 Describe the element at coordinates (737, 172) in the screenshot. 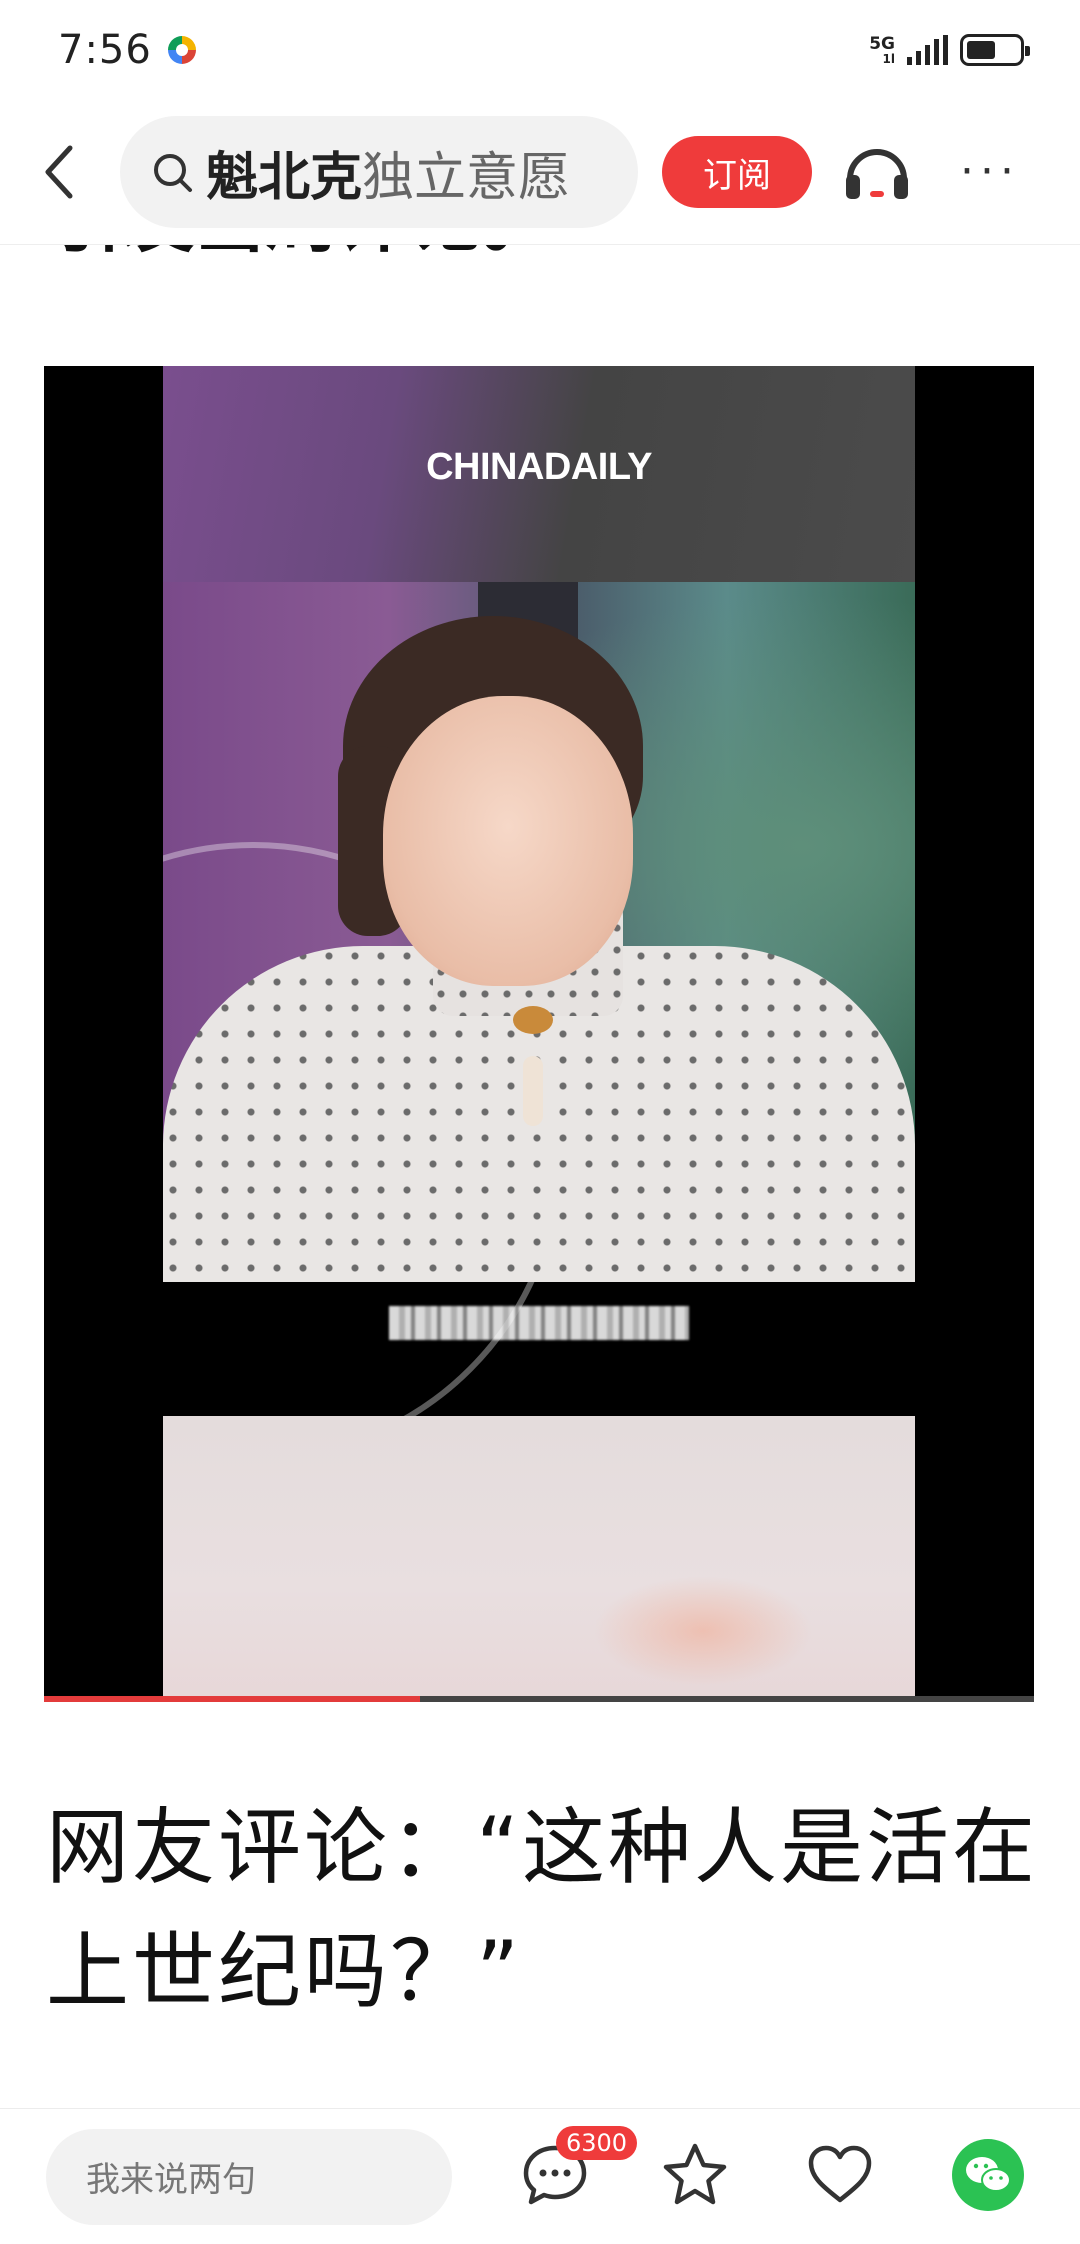

I see `subscribe-button: 订阅` at that location.